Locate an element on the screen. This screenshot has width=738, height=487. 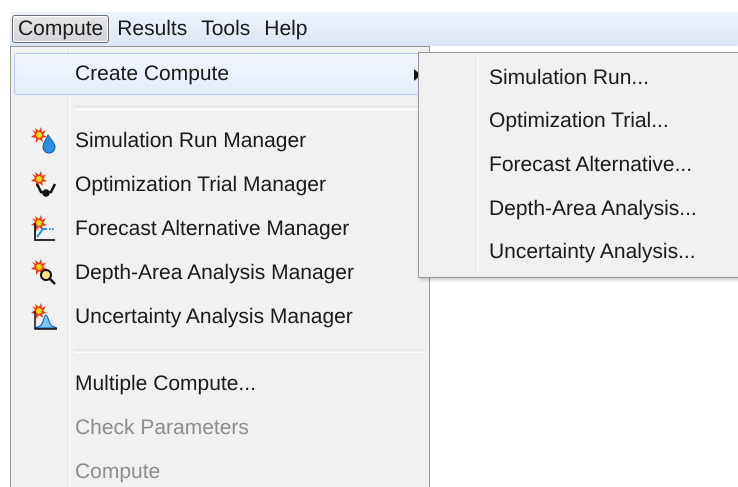
peak-icon is located at coordinates (45, 317).